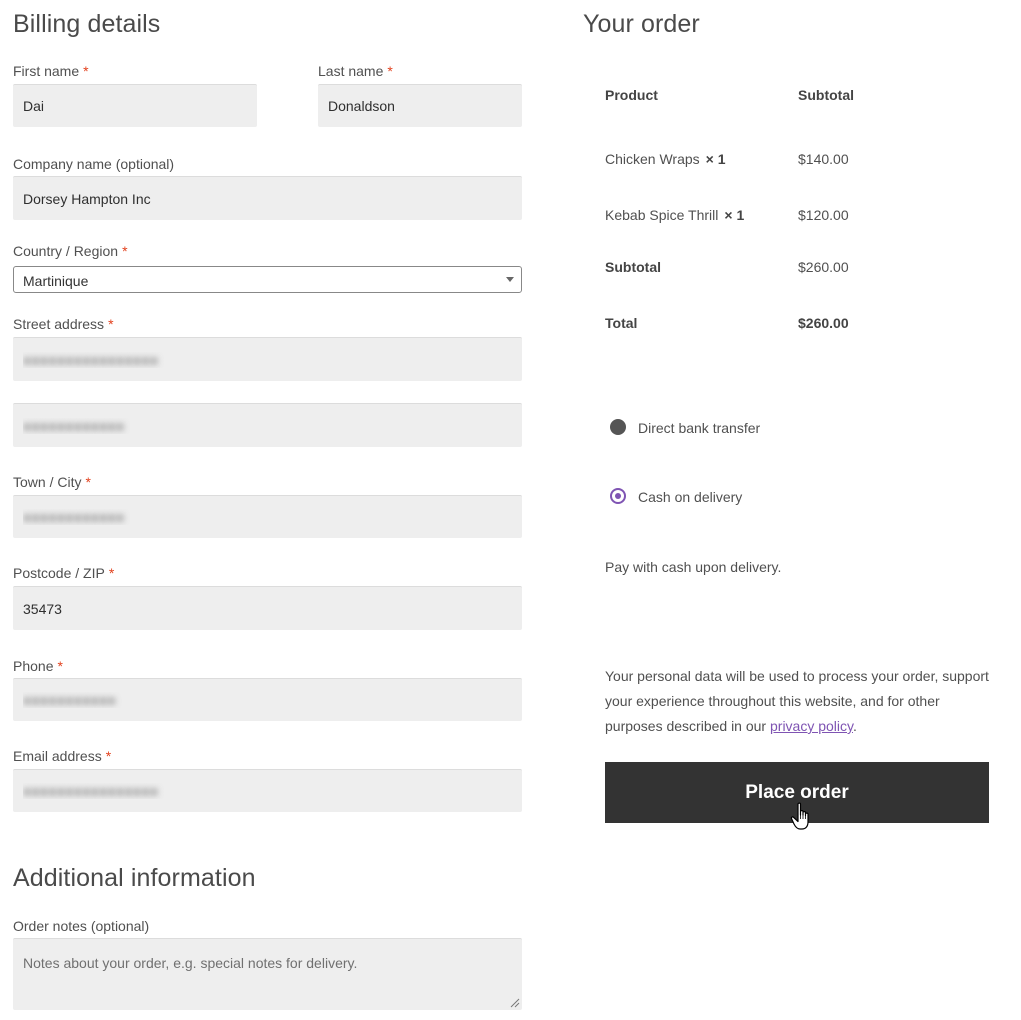  Describe the element at coordinates (38, 666) in the screenshot. I see `phone-label: Phone *` at that location.